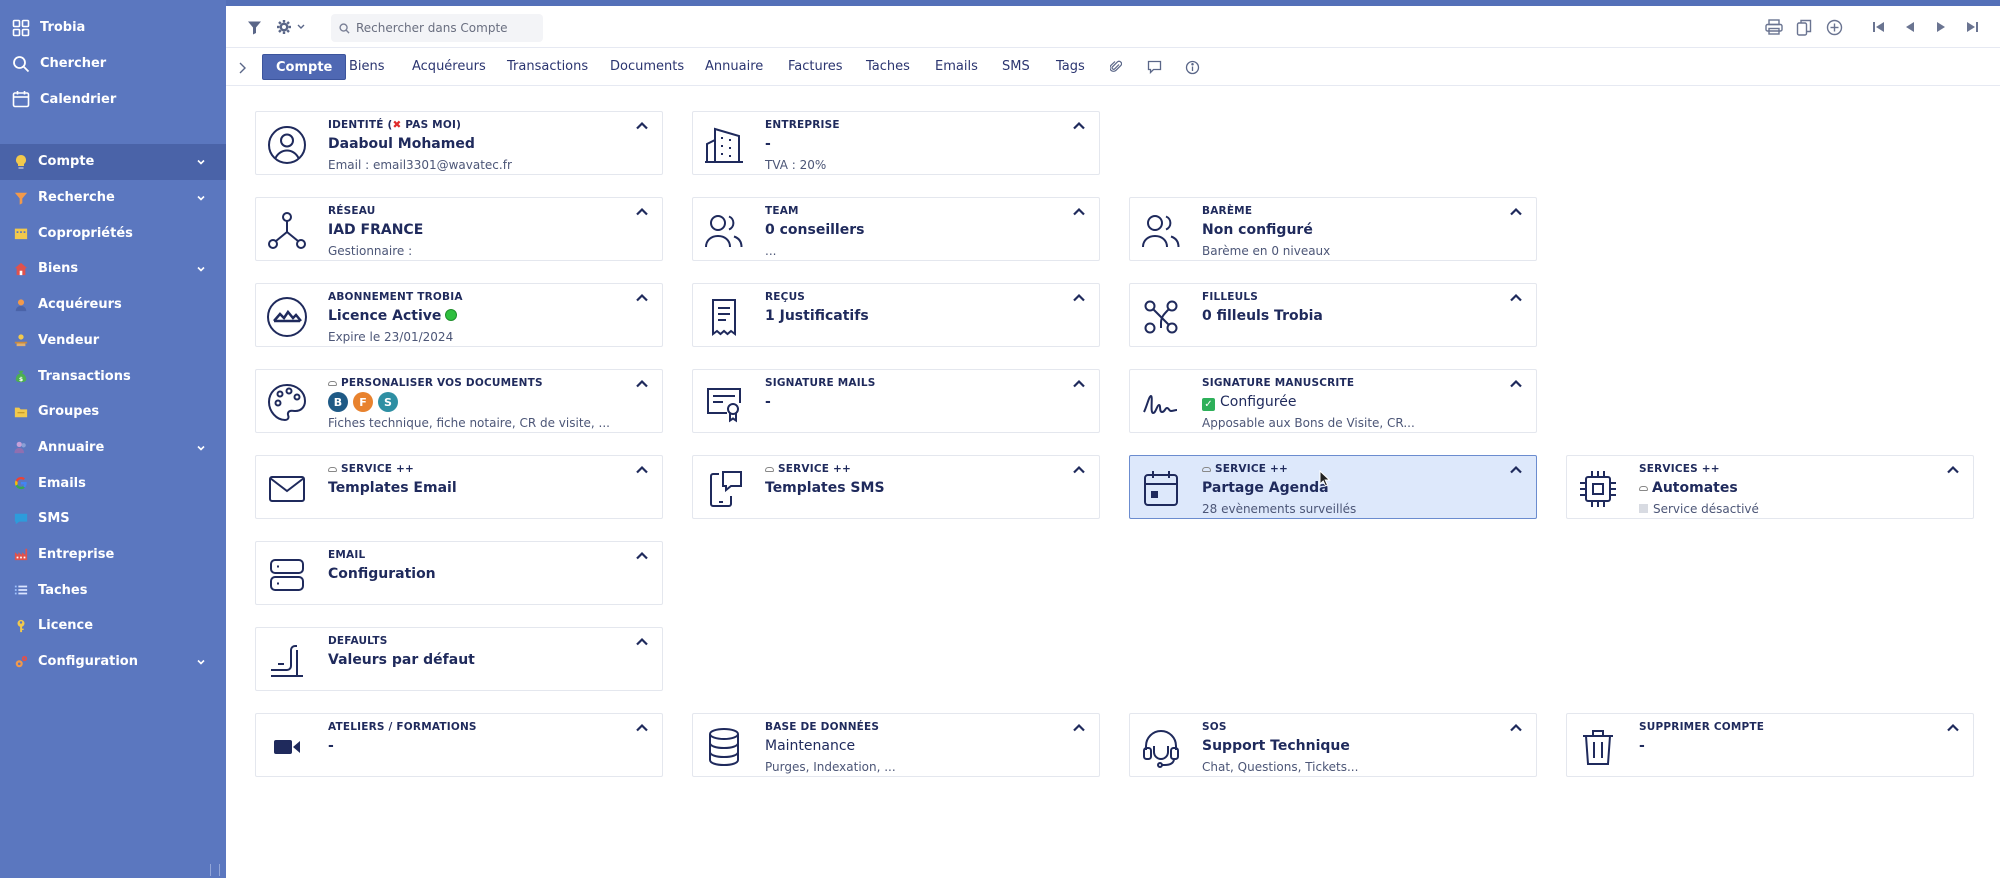  Describe the element at coordinates (1770, 487) in the screenshot. I see `card-automates: SERVICES ++ Automates Service désactivé` at that location.